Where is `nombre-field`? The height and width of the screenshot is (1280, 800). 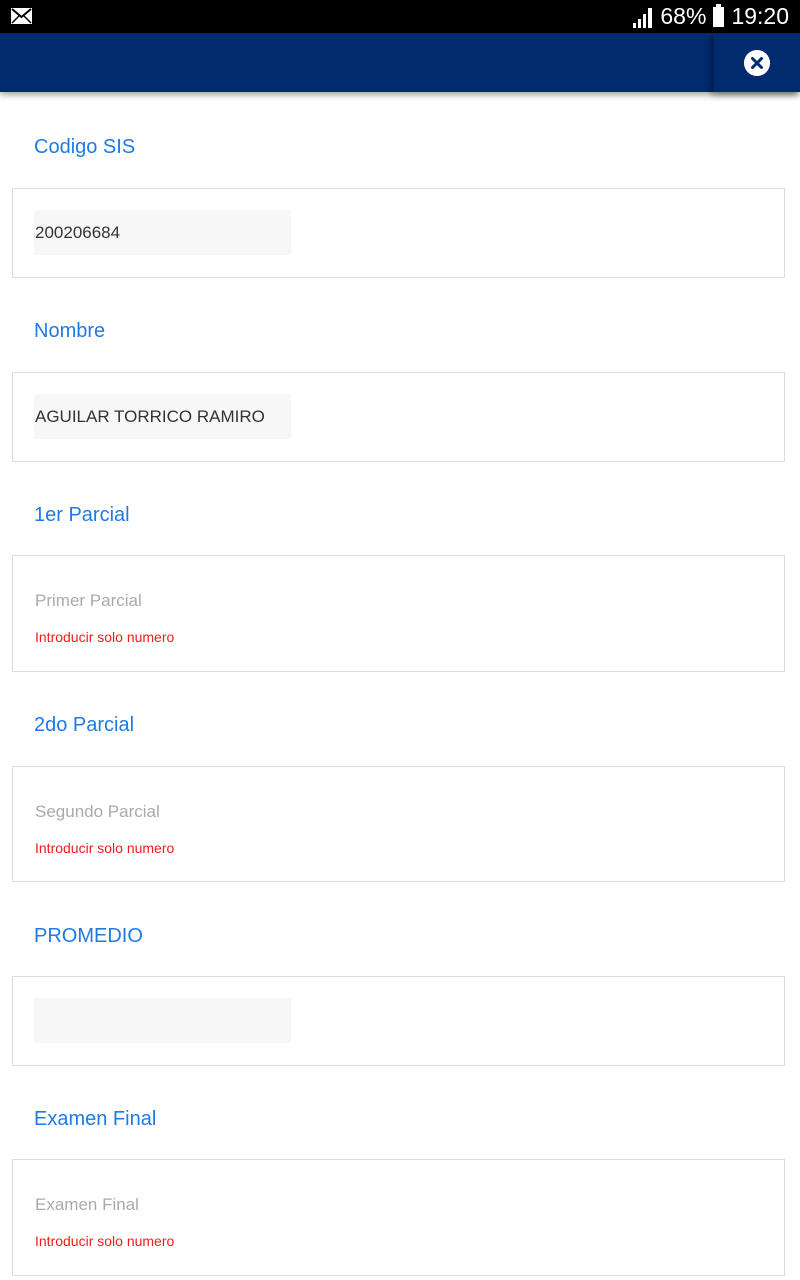
nombre-field is located at coordinates (398, 417).